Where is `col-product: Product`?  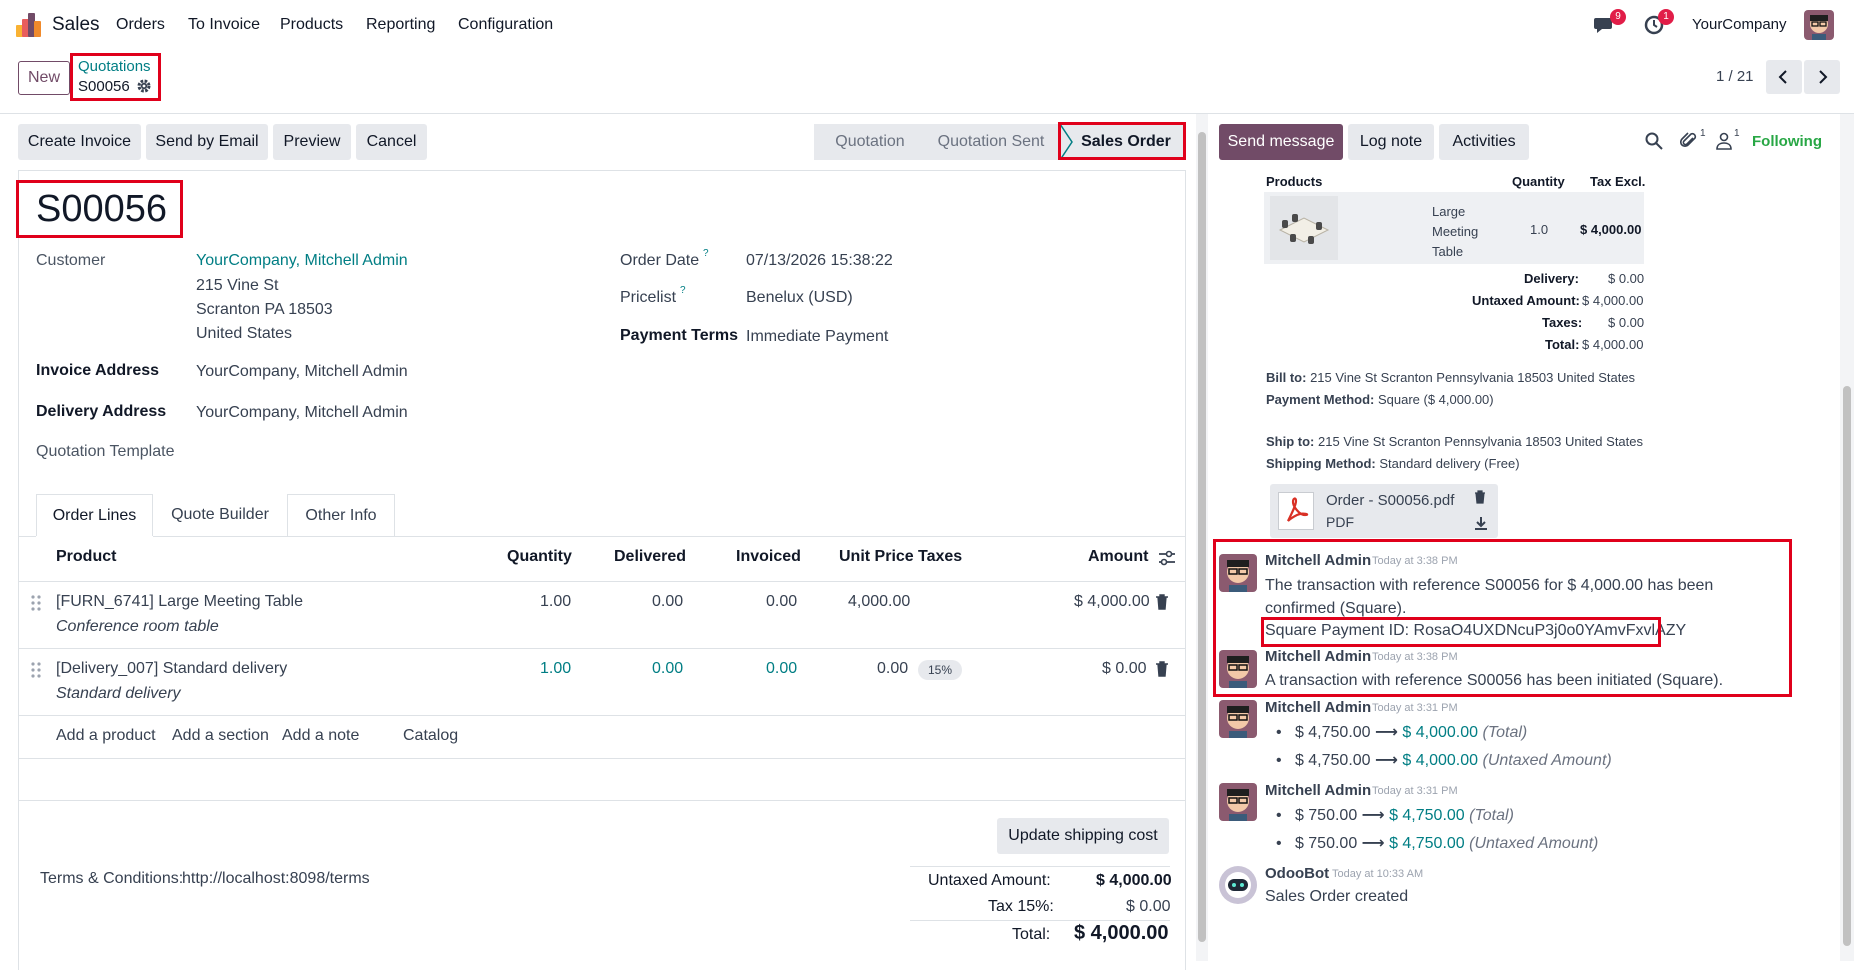
col-product: Product is located at coordinates (86, 557).